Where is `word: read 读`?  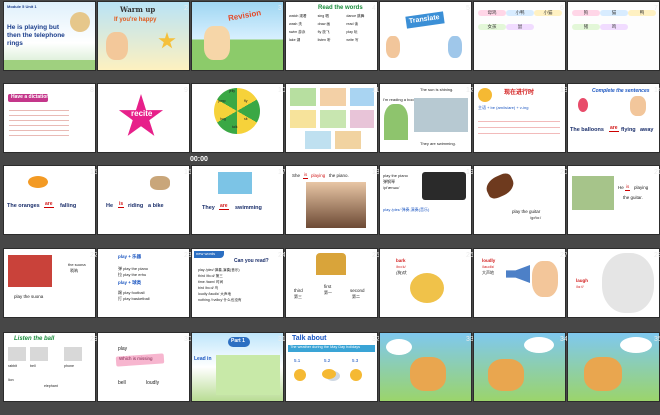 word: read 读 is located at coordinates (352, 24).